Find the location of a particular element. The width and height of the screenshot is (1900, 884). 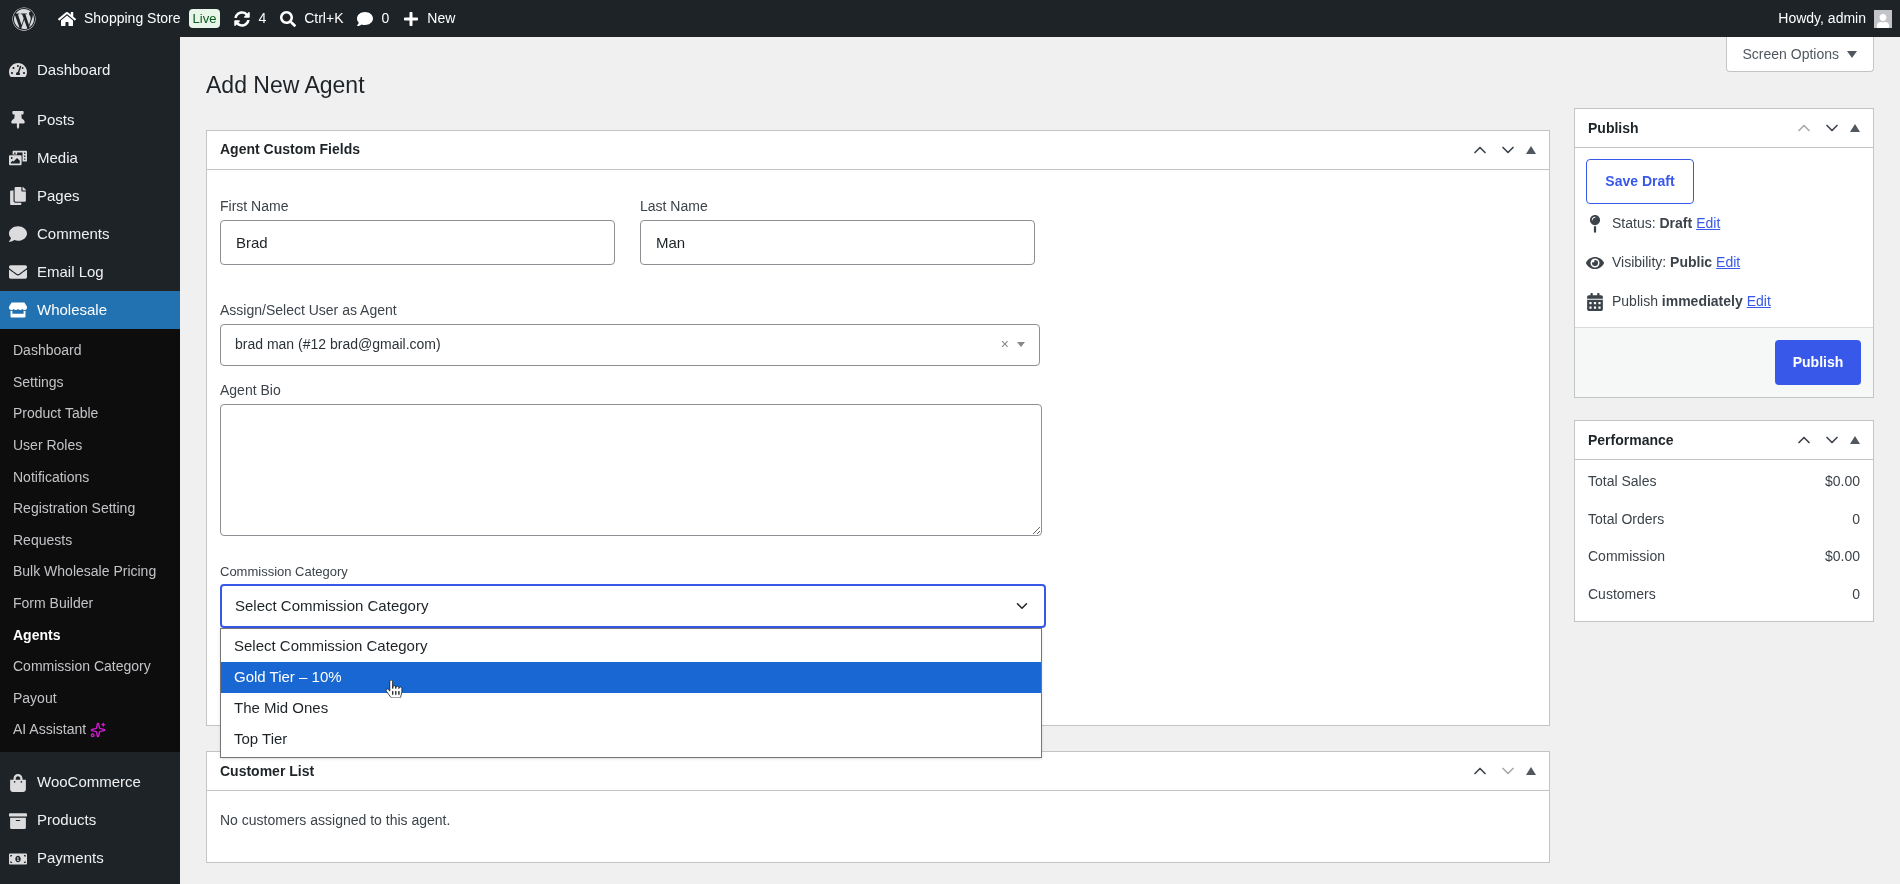

text-input-field: Man is located at coordinates (837, 242).